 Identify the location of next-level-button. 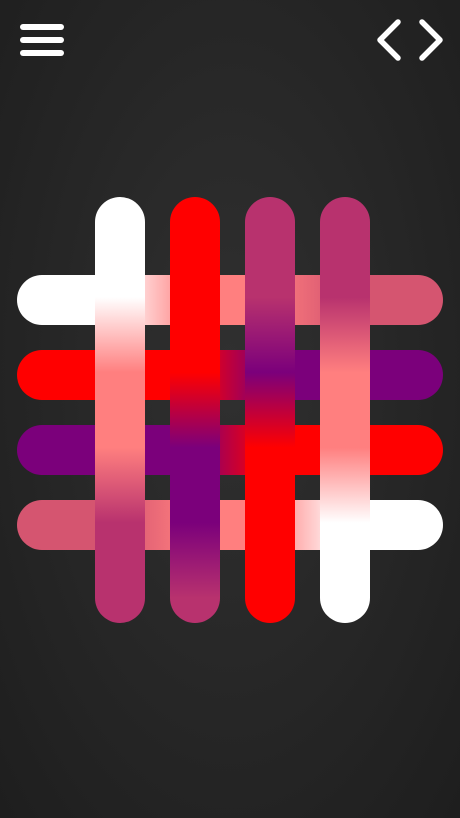
(432, 40).